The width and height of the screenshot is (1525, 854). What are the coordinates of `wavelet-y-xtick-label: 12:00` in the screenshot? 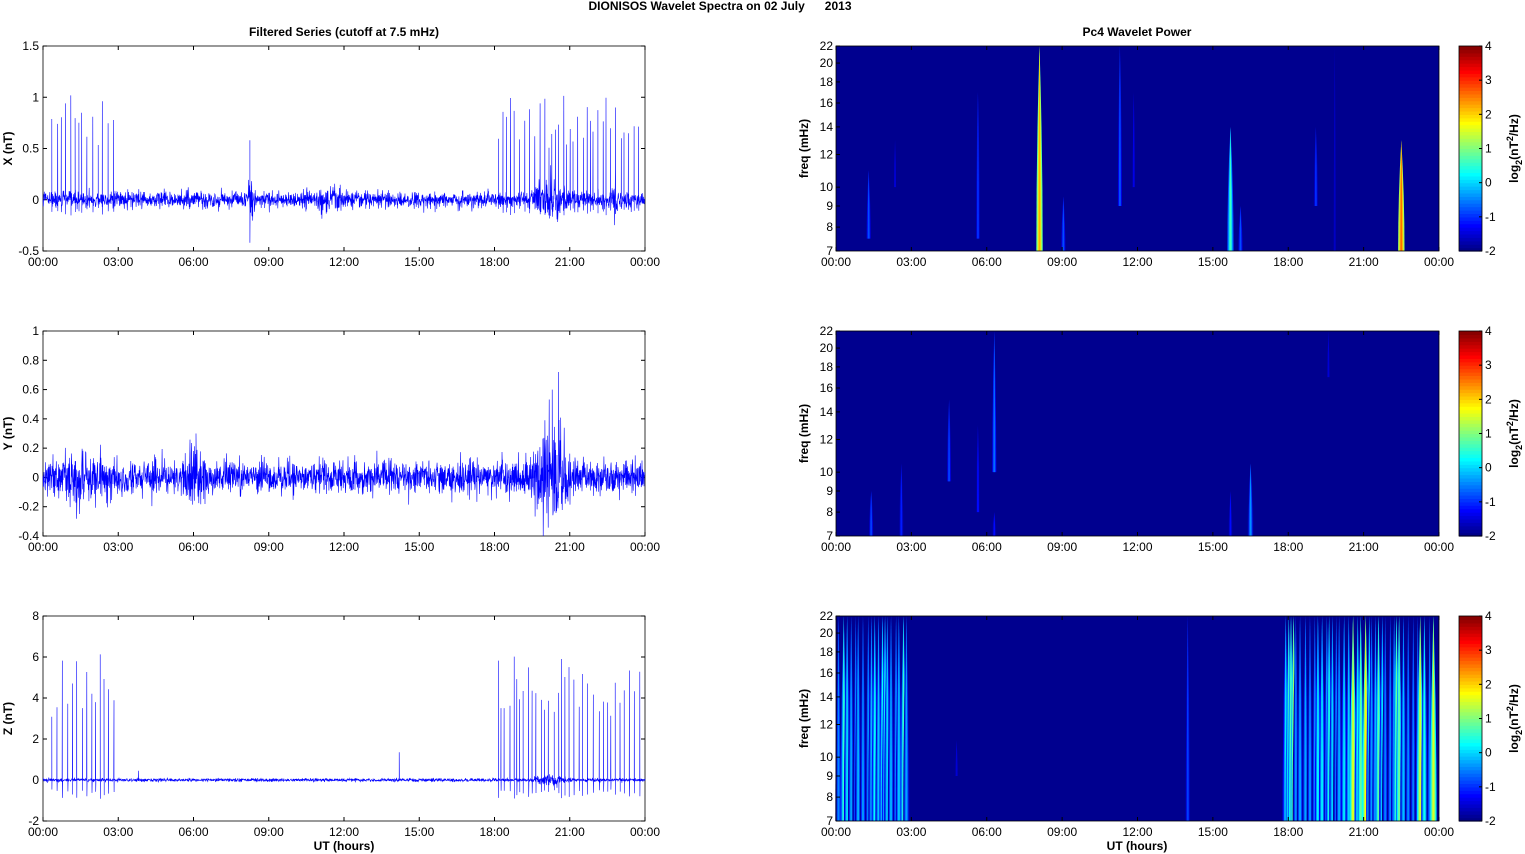 It's located at (1137, 547).